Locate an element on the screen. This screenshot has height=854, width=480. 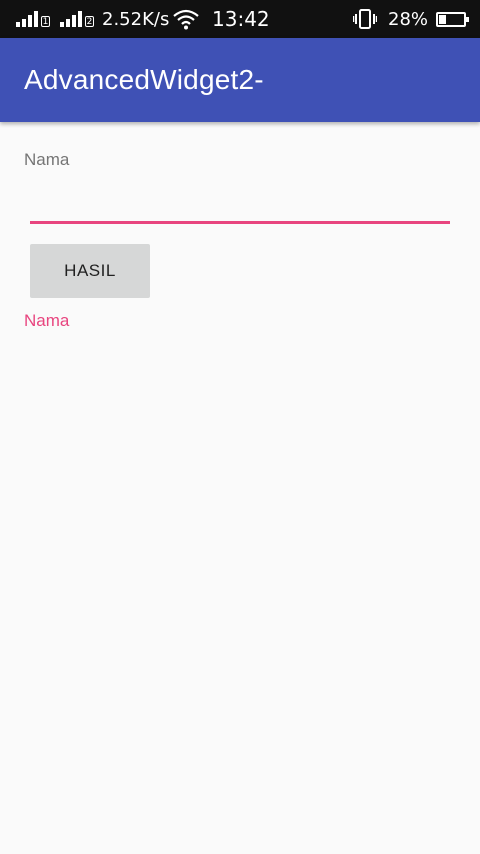
sim1-signal: 1 is located at coordinates (33, 19).